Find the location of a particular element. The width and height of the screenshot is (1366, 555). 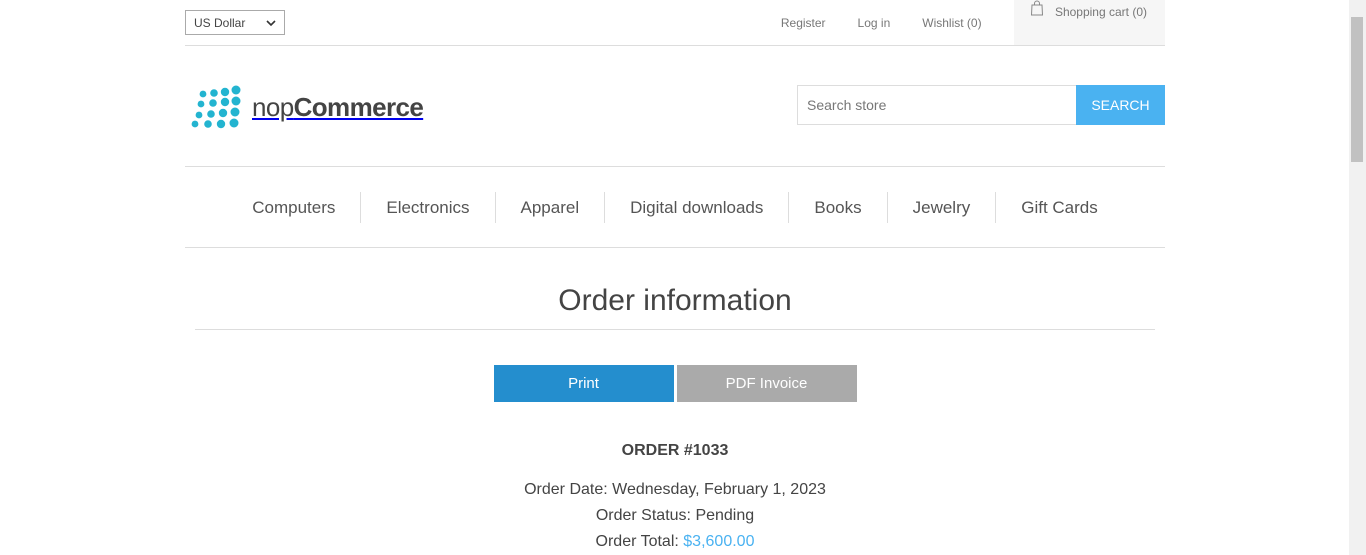

order-total: Order Total: $3,600.00 is located at coordinates (675, 542).